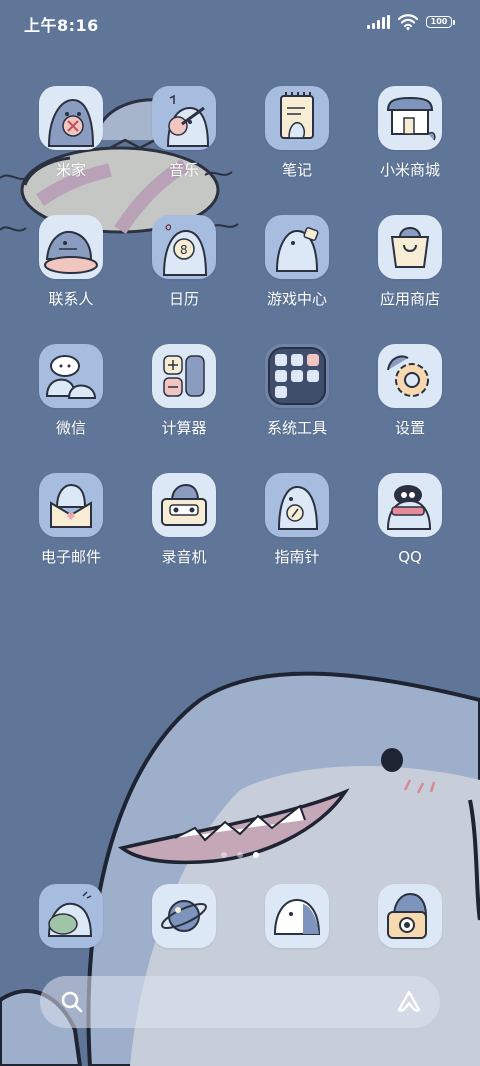 This screenshot has width=480, height=1066. Describe the element at coordinates (61, 25) in the screenshot. I see `status-time: 上午8:16` at that location.